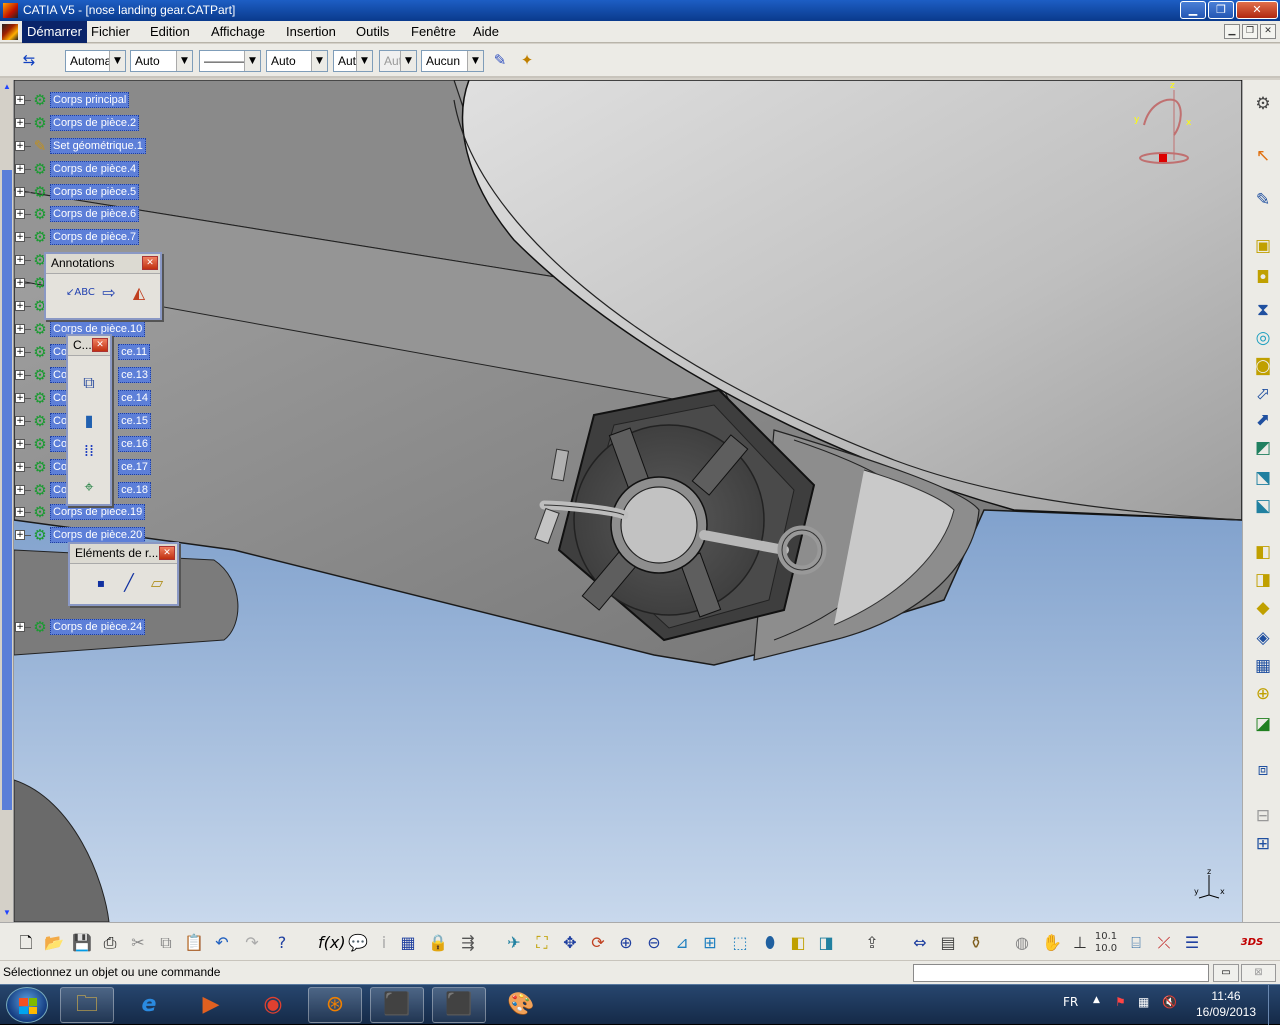 The width and height of the screenshot is (1280, 1025). Describe the element at coordinates (26, 943) in the screenshot. I see `new-file-icon: 🗋` at that location.